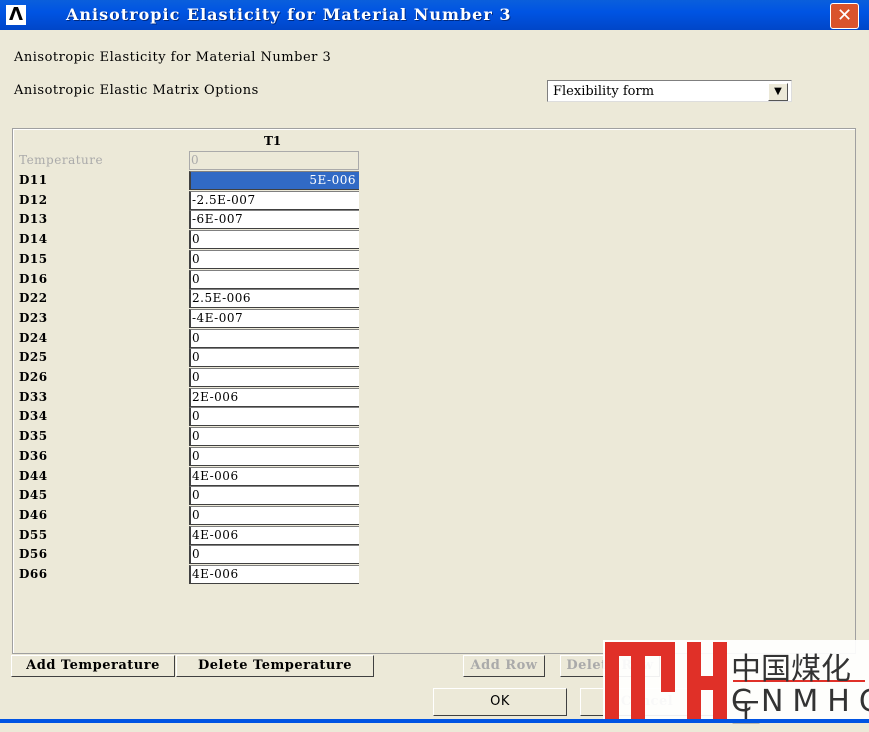 The height and width of the screenshot is (732, 869). What do you see at coordinates (33, 534) in the screenshot?
I see `row-label-d55: D55` at bounding box center [33, 534].